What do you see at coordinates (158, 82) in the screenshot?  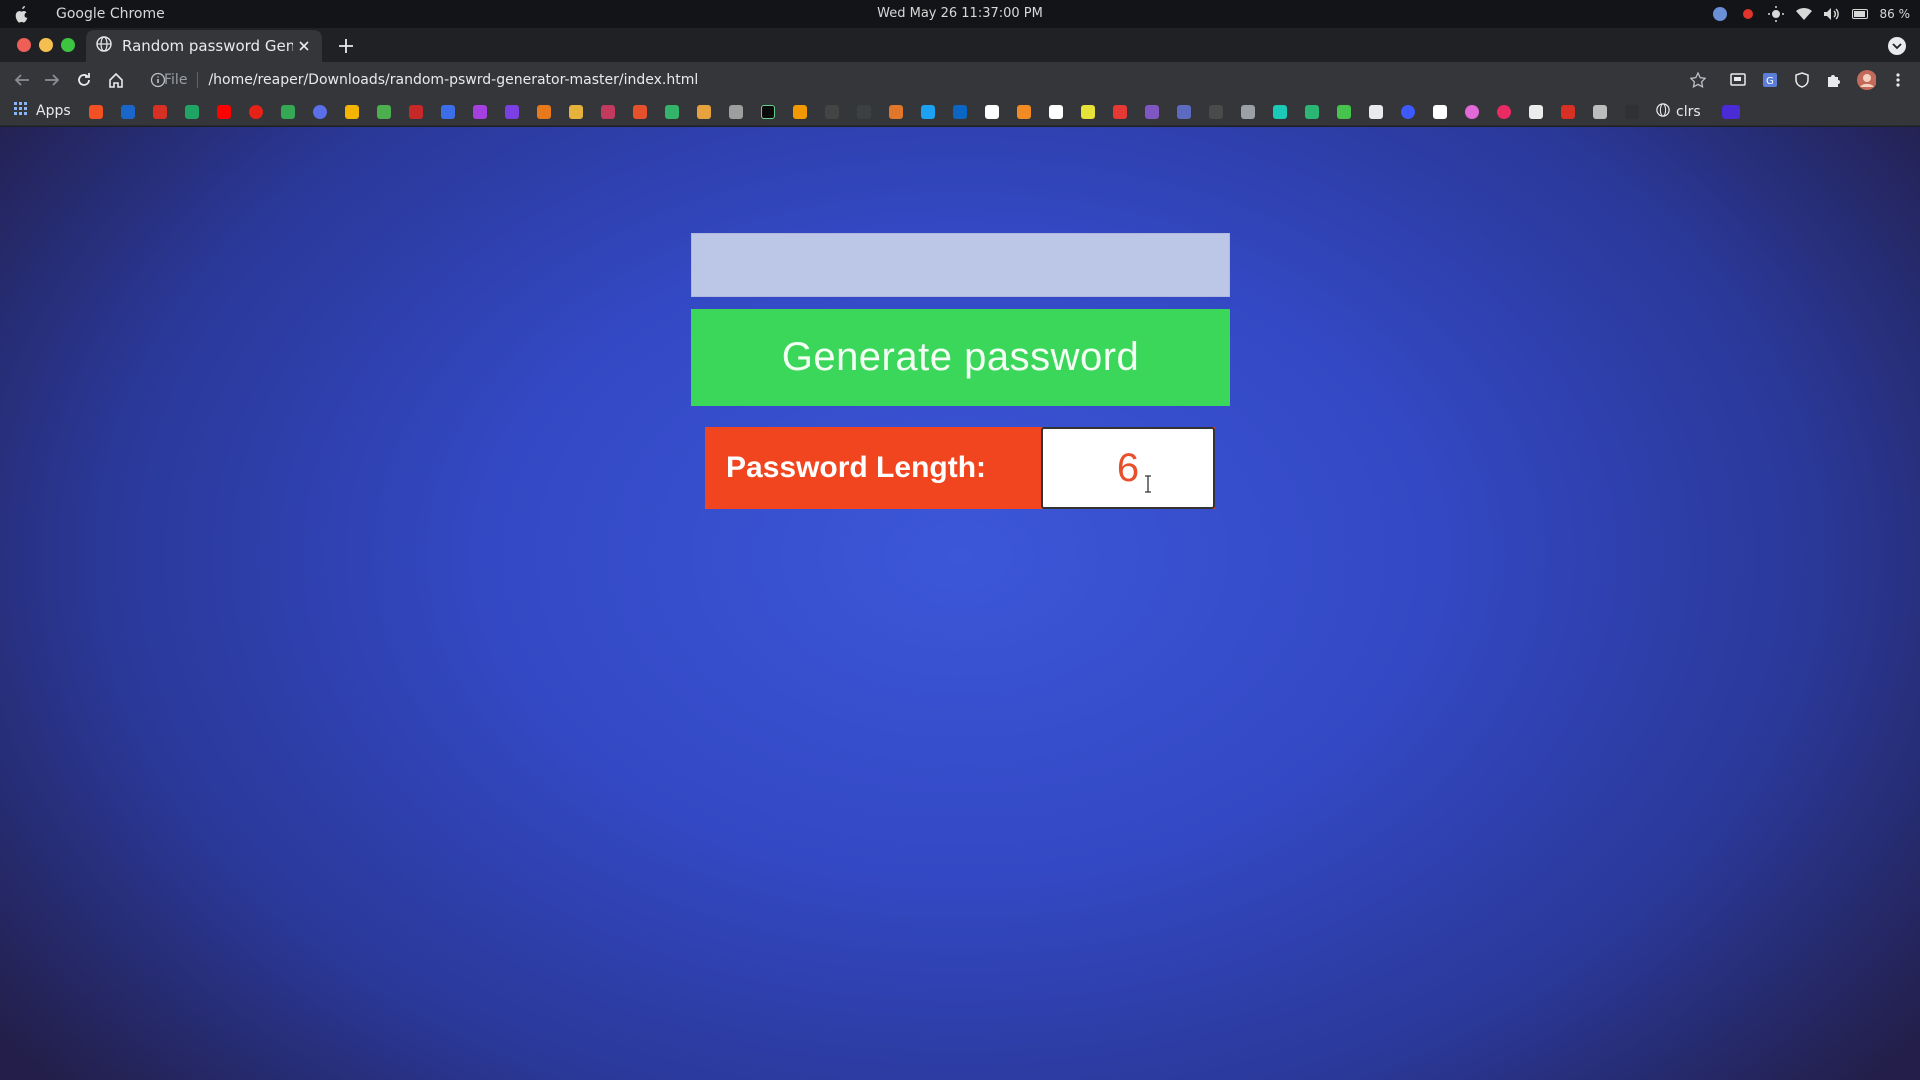 I see `info-icon` at bounding box center [158, 82].